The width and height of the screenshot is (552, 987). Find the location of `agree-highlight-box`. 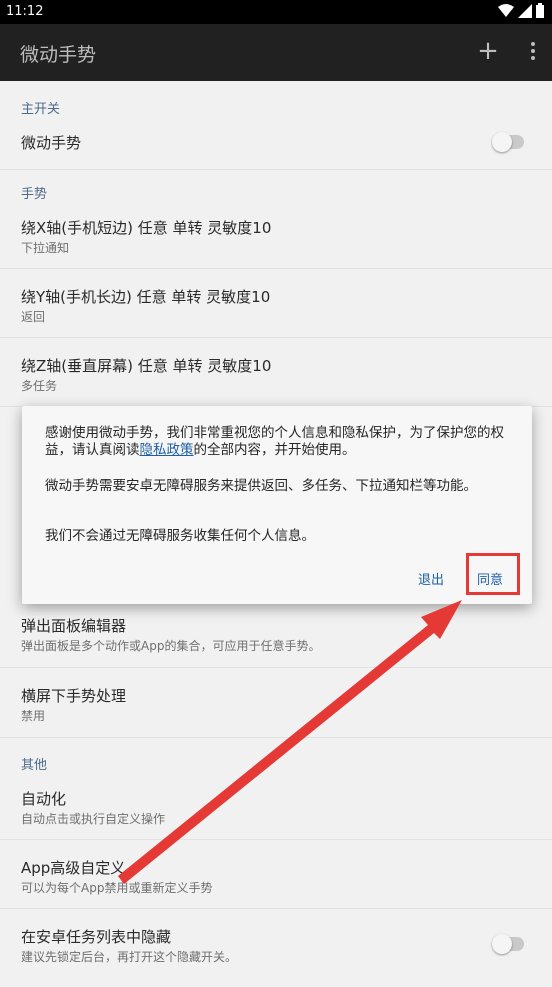

agree-highlight-box is located at coordinates (493, 574).